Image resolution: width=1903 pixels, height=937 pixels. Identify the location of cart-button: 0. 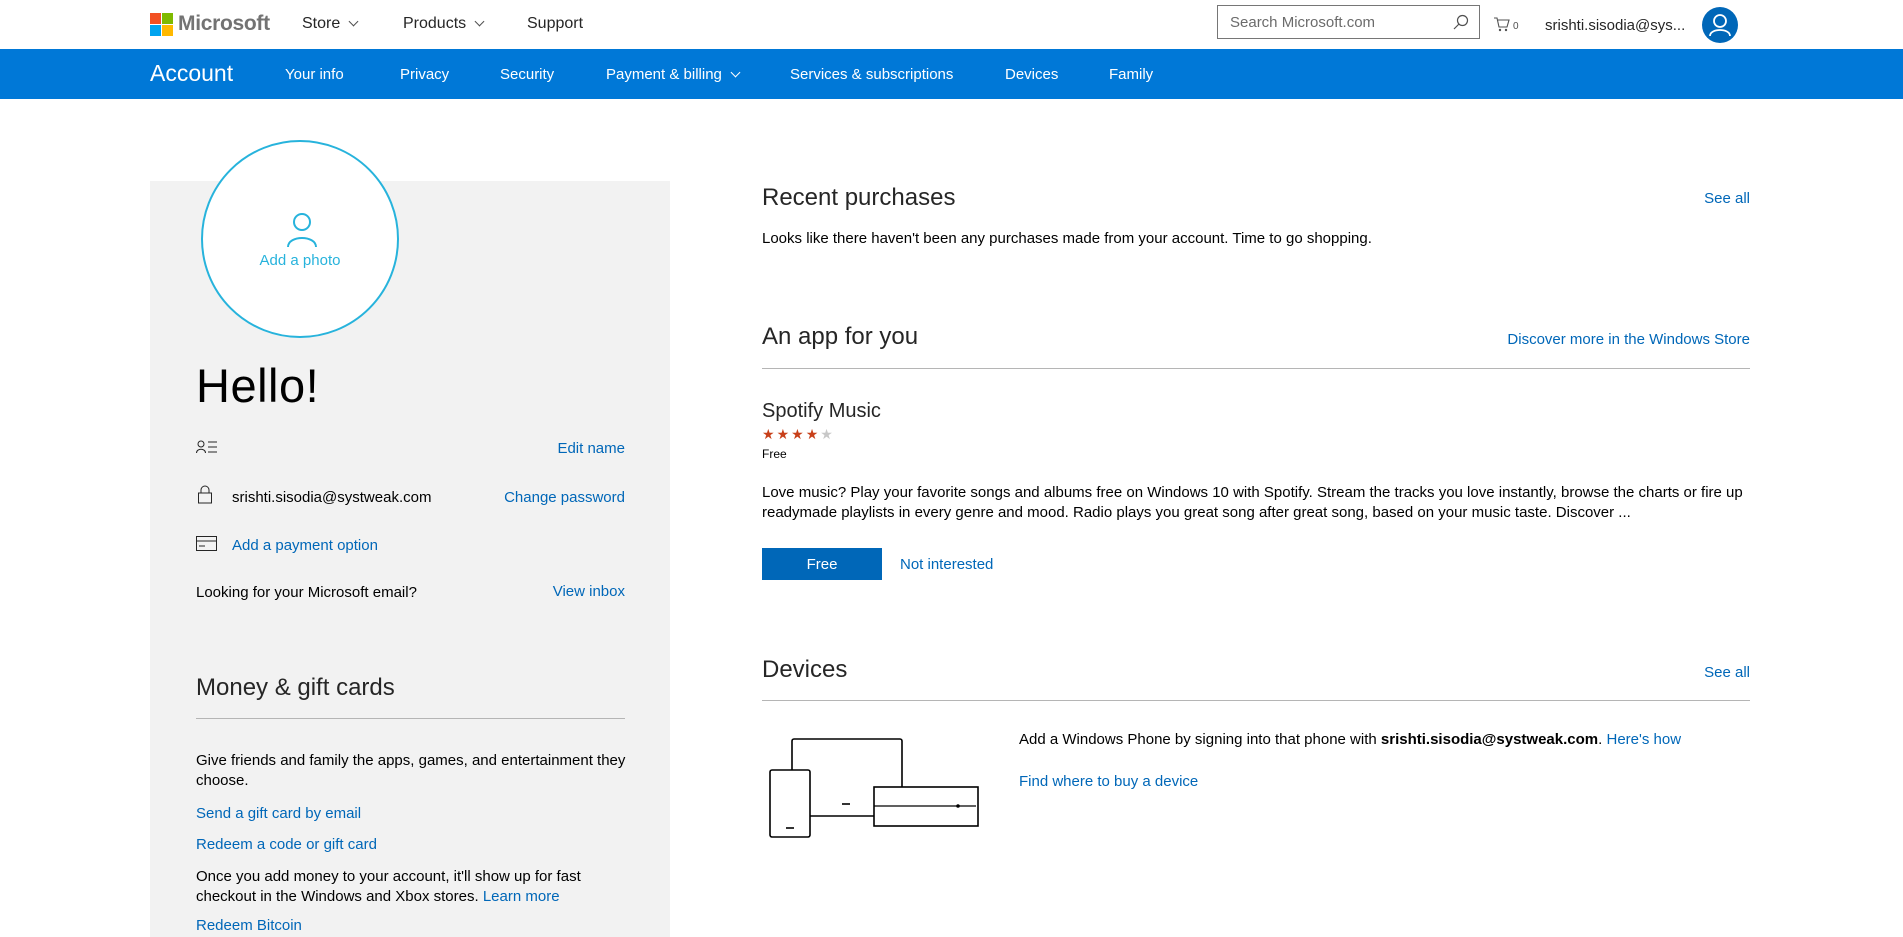
(1506, 24).